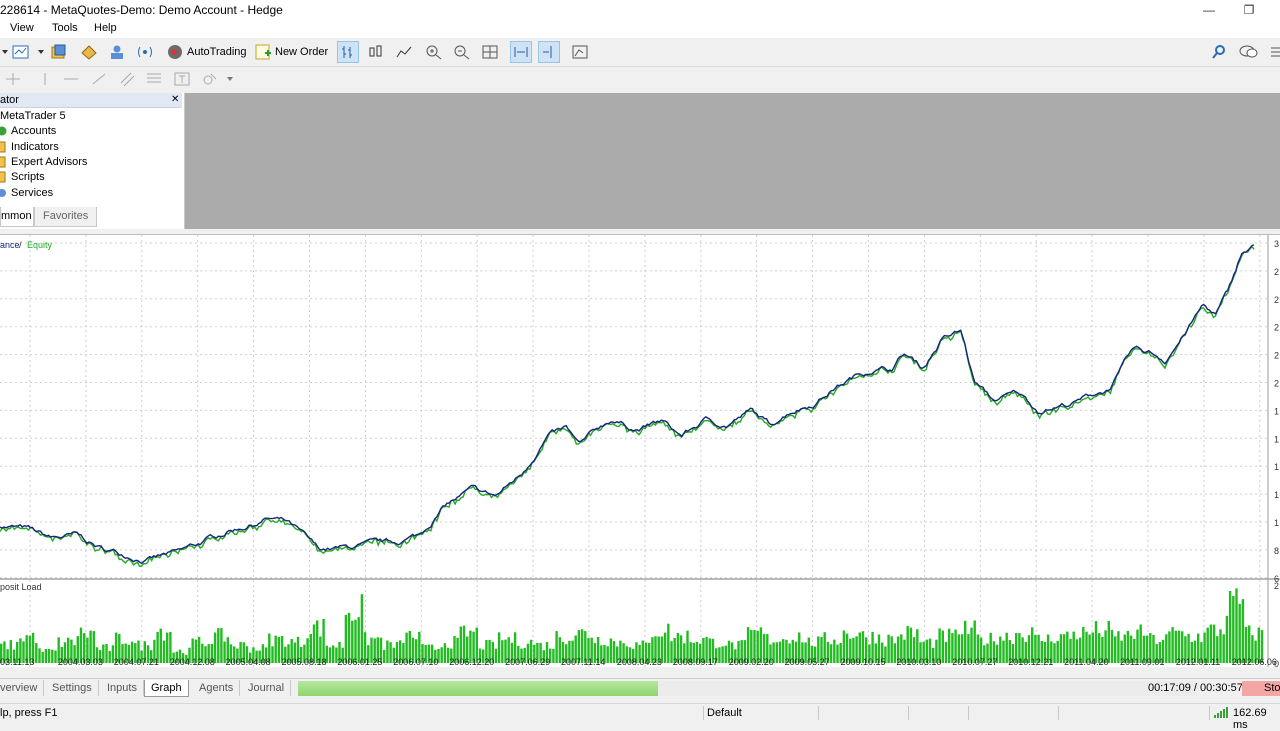  Describe the element at coordinates (248, 662) in the screenshot. I see `x-tick-label: 2005.04.08` at that location.